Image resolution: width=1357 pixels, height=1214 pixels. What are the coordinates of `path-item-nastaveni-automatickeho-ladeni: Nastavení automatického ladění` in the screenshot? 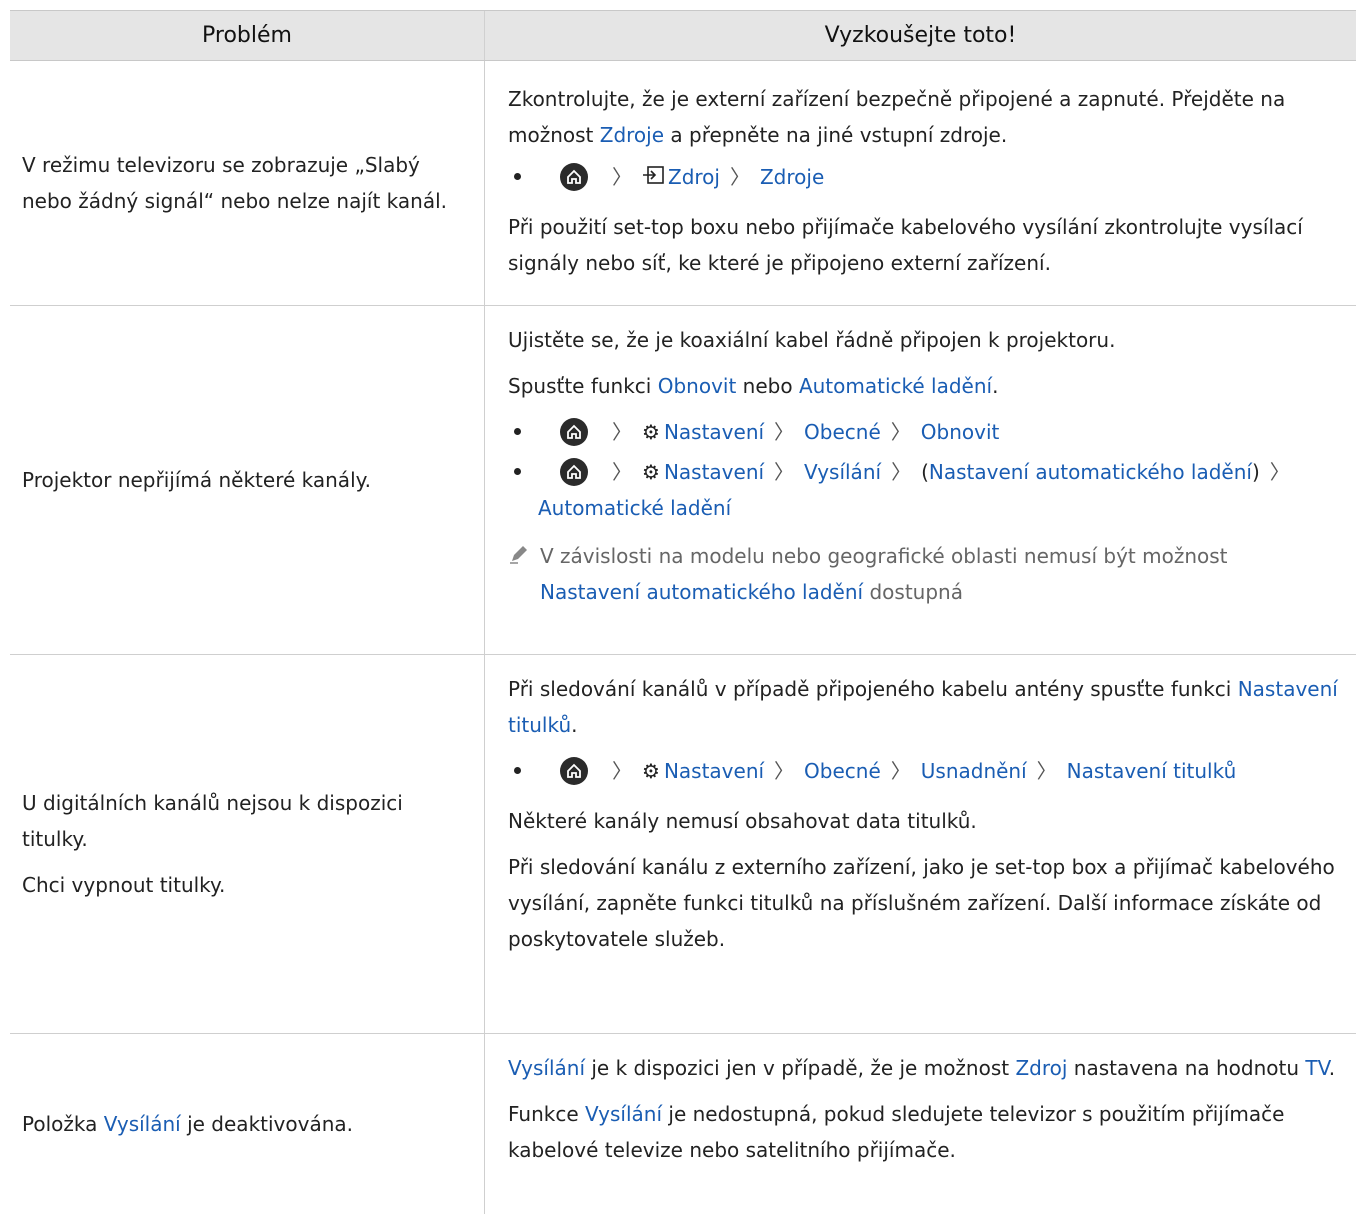 It's located at (1090, 472).